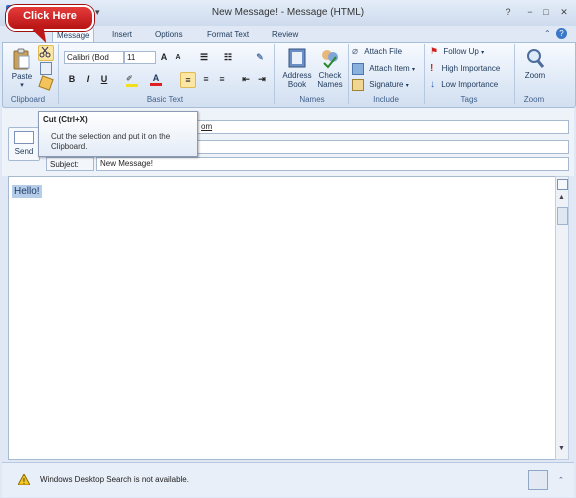 This screenshot has height=498, width=576. I want to click on check-names-label-1: Check, so click(330, 75).